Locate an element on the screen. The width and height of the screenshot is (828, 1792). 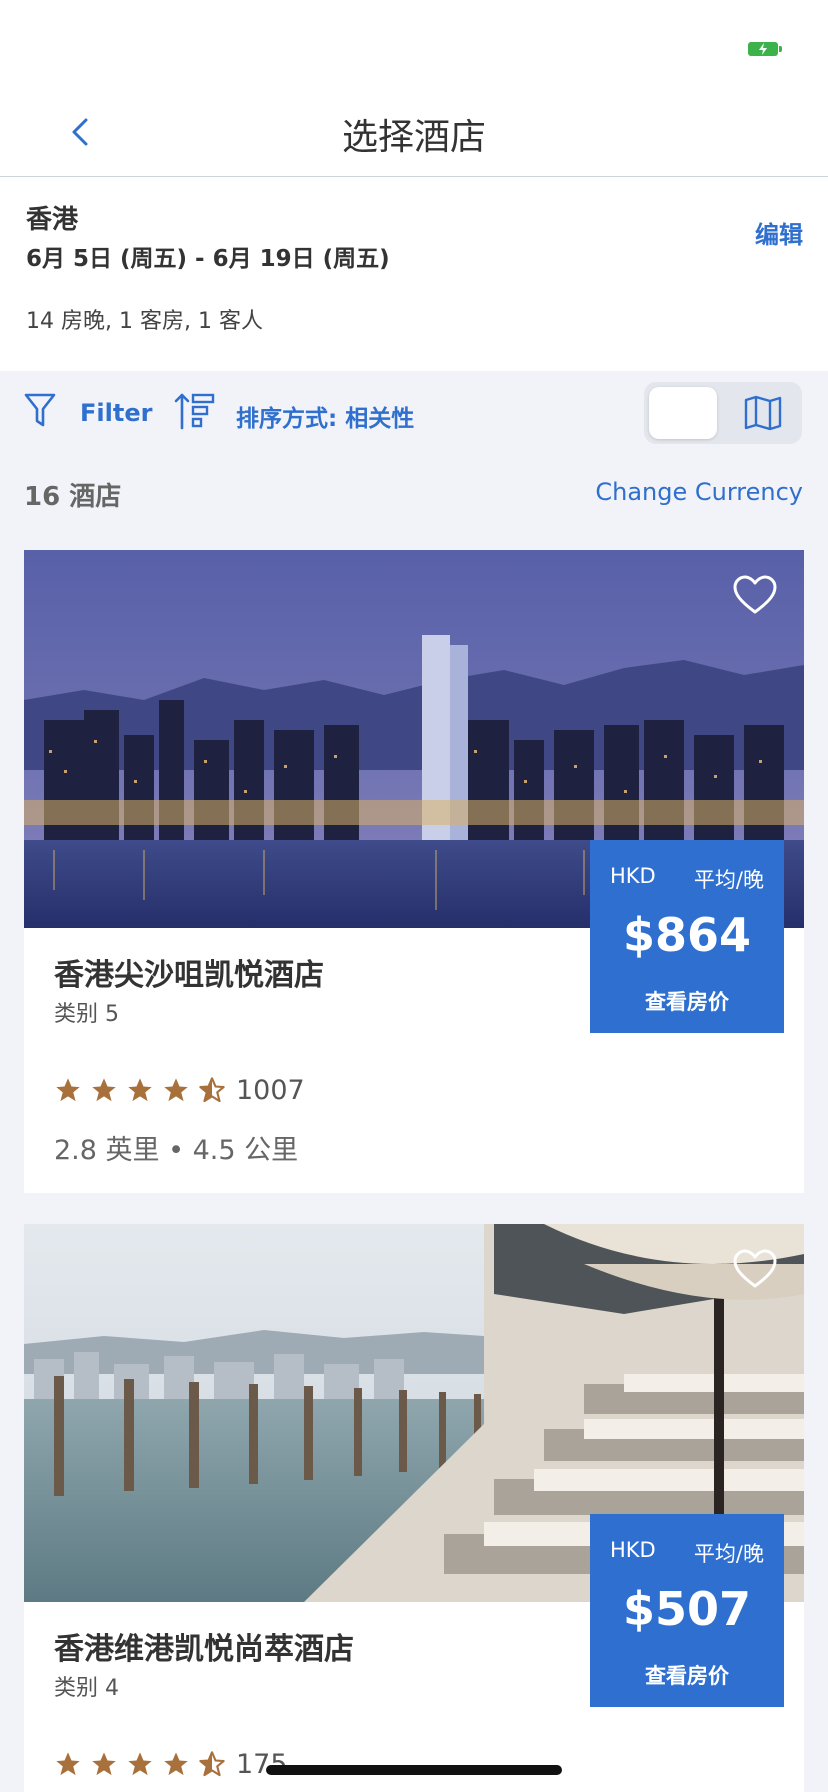
list-view-option is located at coordinates (683, 413).